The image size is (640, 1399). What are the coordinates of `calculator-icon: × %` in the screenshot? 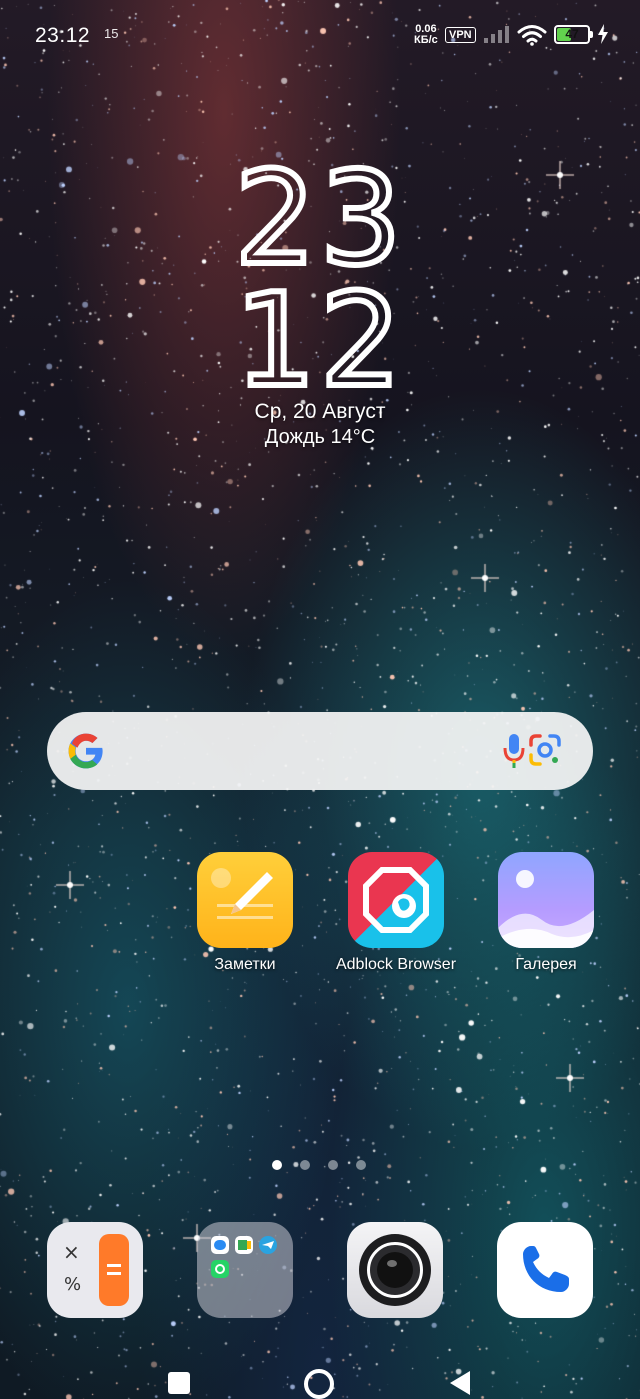 It's located at (95, 1270).